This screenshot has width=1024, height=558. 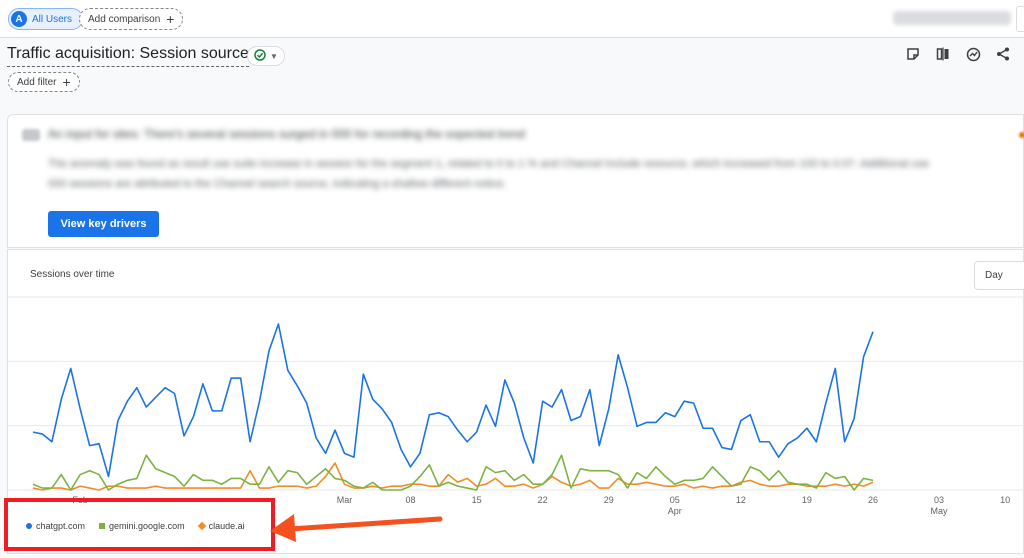 What do you see at coordinates (1005, 500) in the screenshot?
I see `x-tick-label: 10` at bounding box center [1005, 500].